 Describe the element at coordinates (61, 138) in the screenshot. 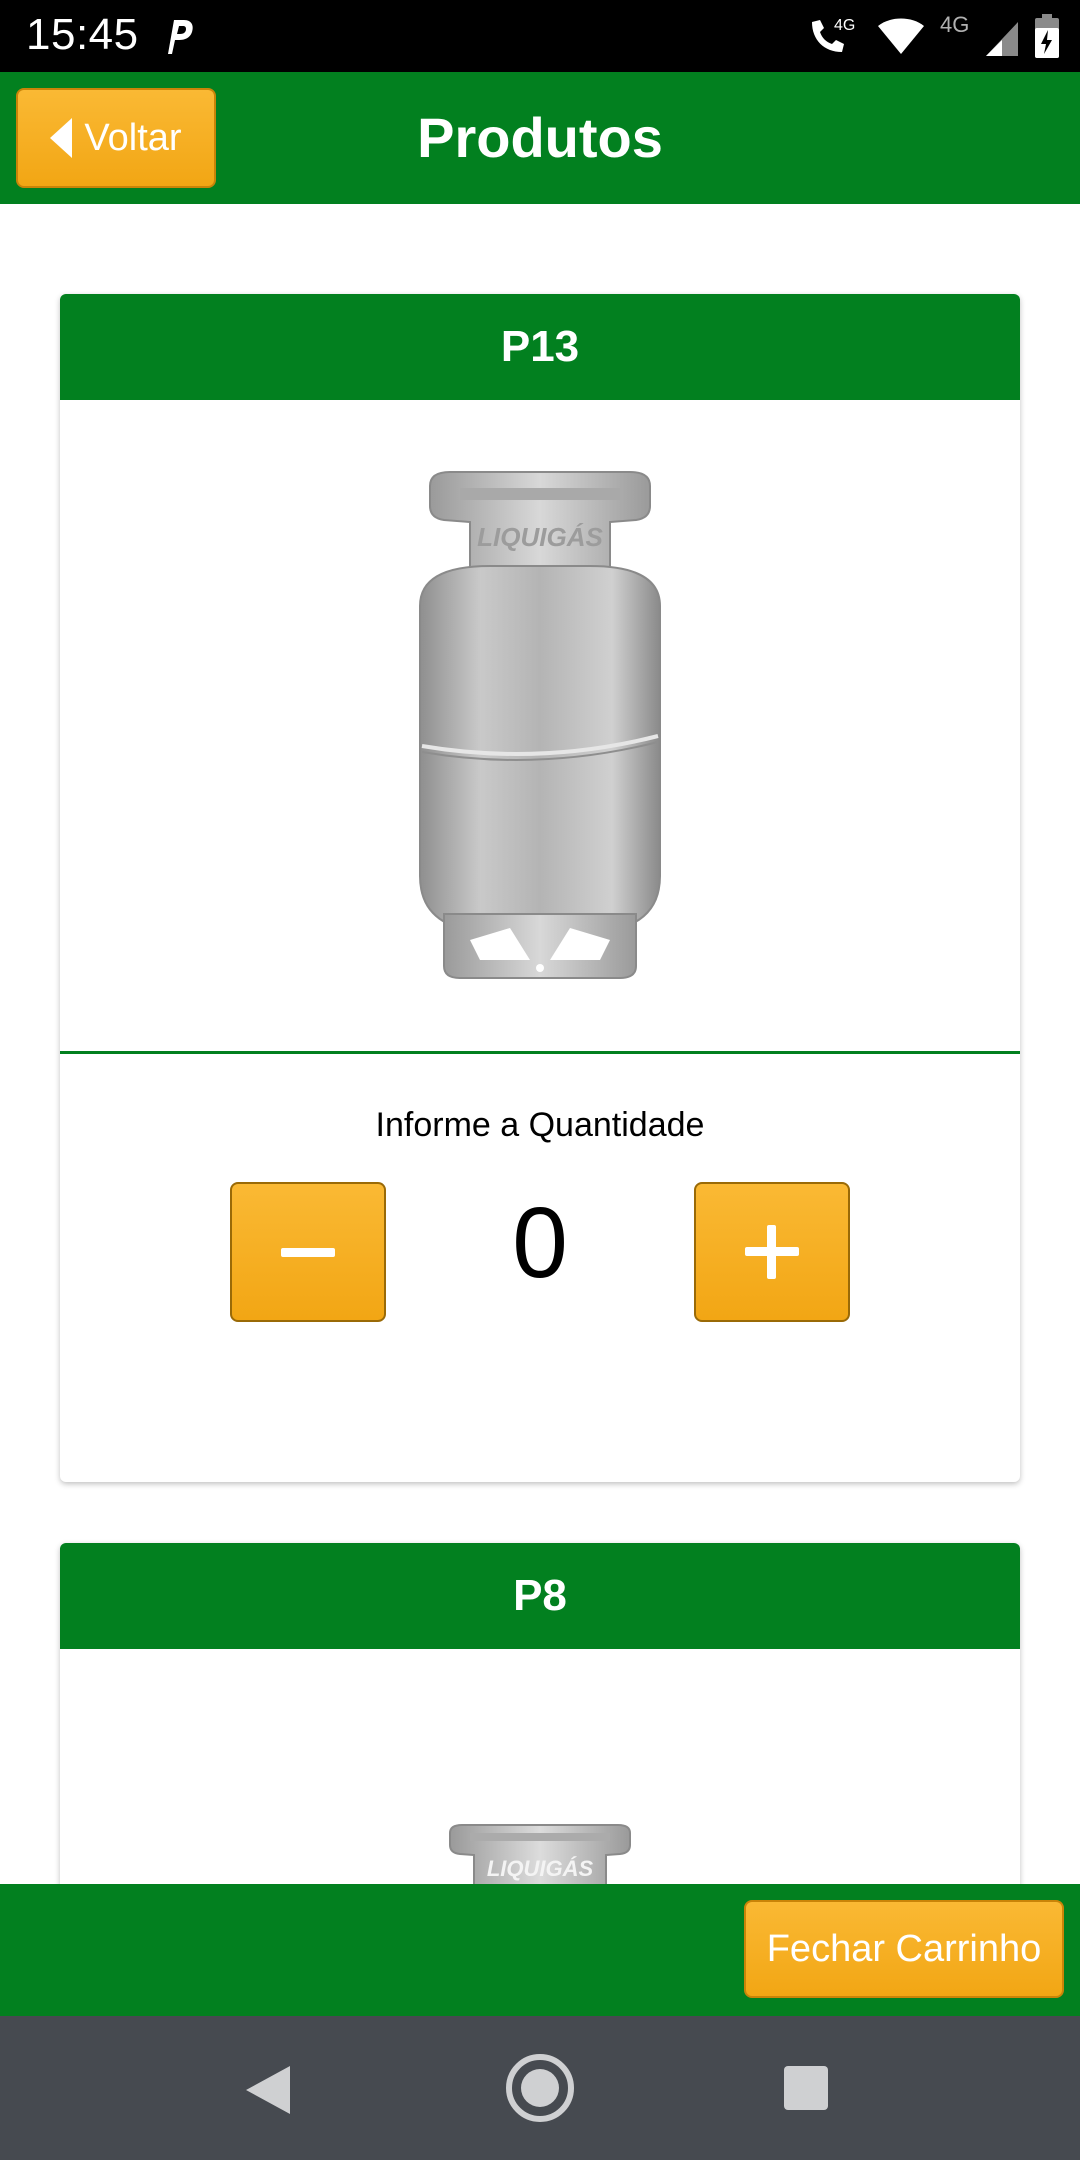

I see `caret-left-icon` at that location.